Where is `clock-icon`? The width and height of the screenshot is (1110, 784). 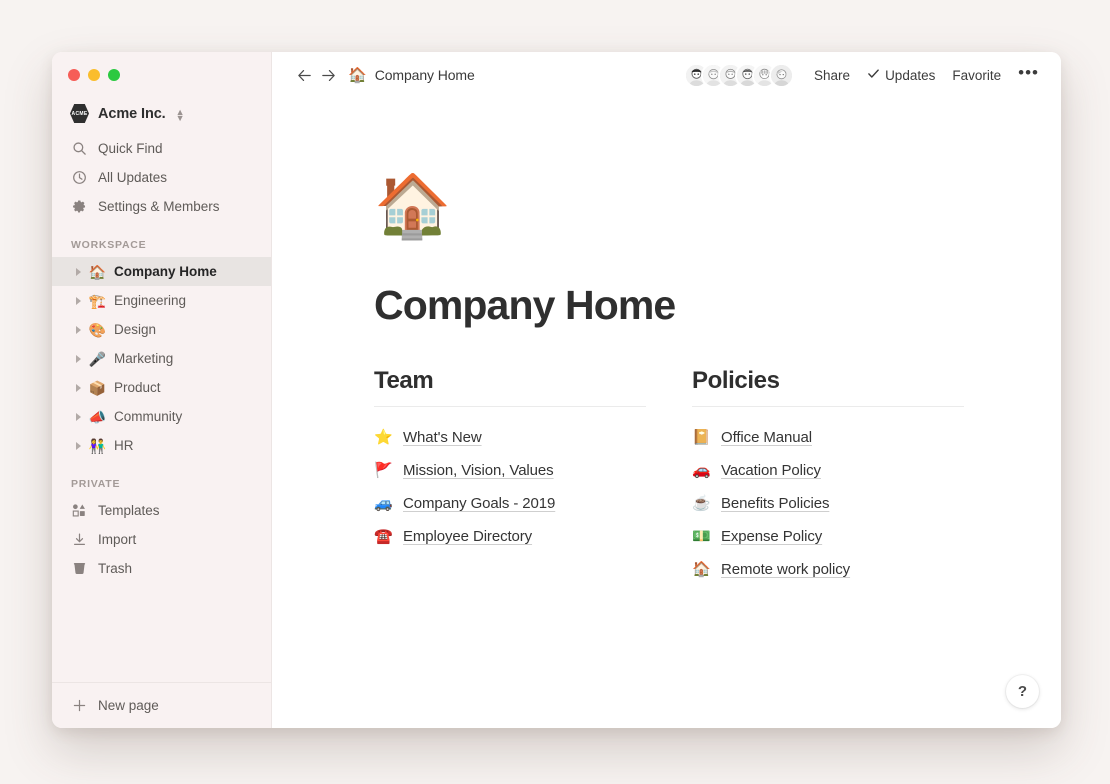 clock-icon is located at coordinates (79, 178).